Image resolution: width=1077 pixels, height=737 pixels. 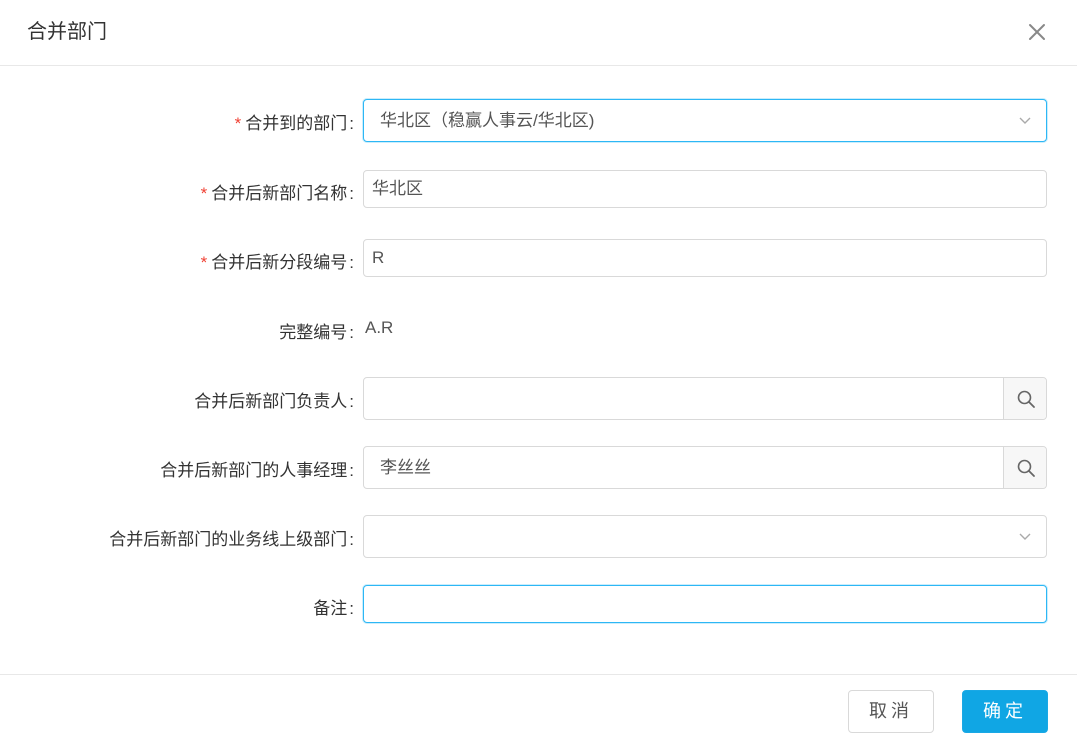 What do you see at coordinates (67, 32) in the screenshot?
I see `dialog-title: 合并部门` at bounding box center [67, 32].